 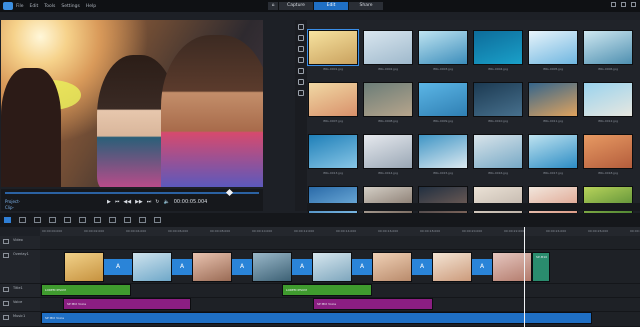 I want to click on auto-music-icon, so click(x=97, y=220).